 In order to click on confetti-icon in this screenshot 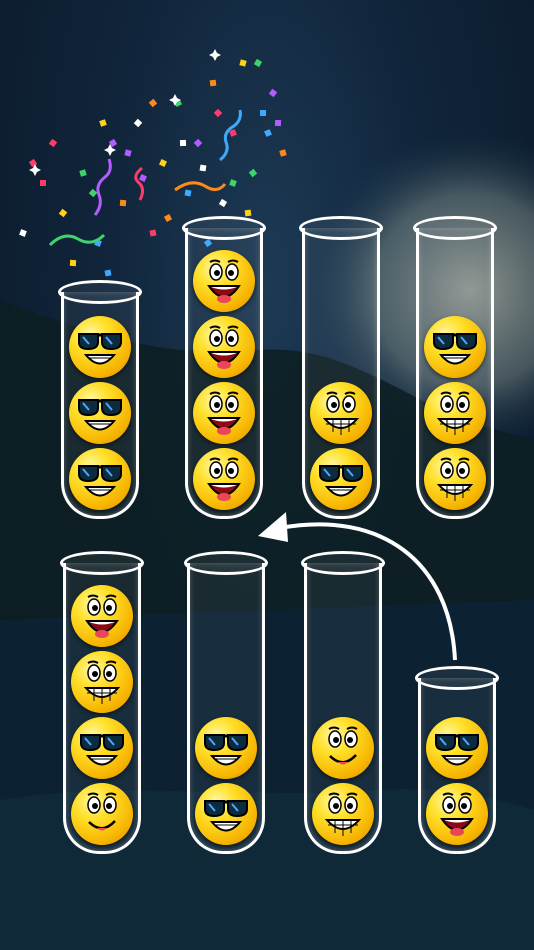, I will do `click(153, 163)`.